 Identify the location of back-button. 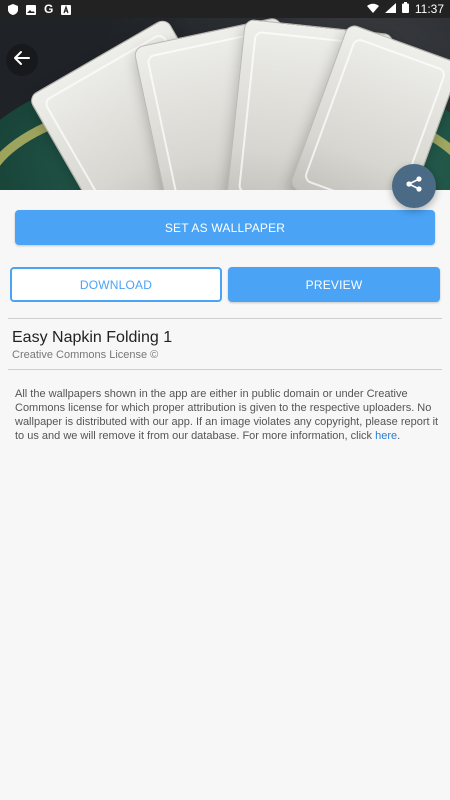
(22, 60).